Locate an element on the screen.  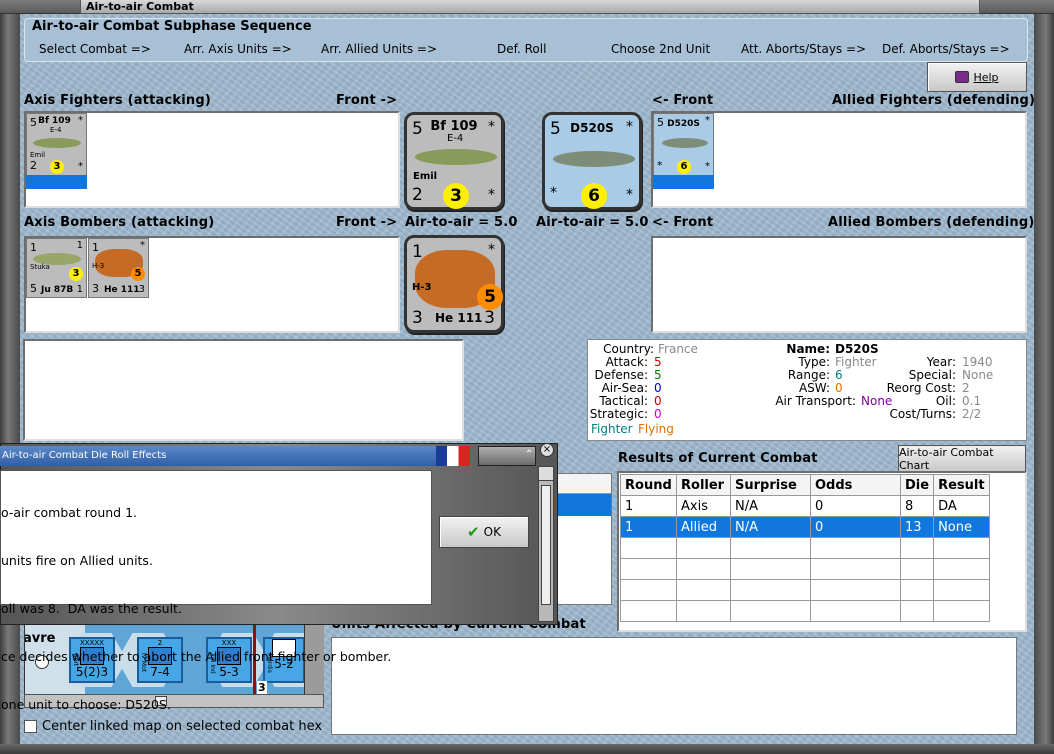
cell: Axis is located at coordinates (703, 506).